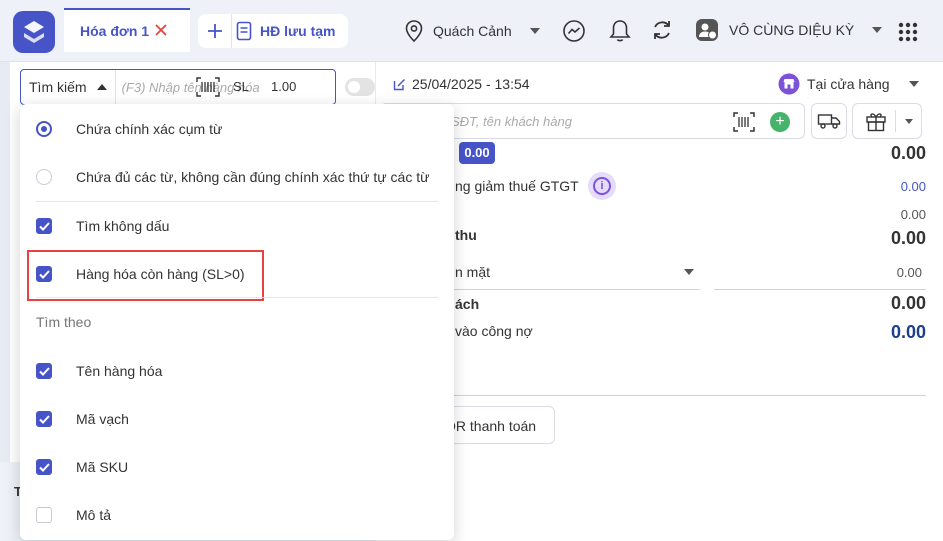 This screenshot has height=541, width=943. I want to click on location-pin-icon, so click(414, 31).